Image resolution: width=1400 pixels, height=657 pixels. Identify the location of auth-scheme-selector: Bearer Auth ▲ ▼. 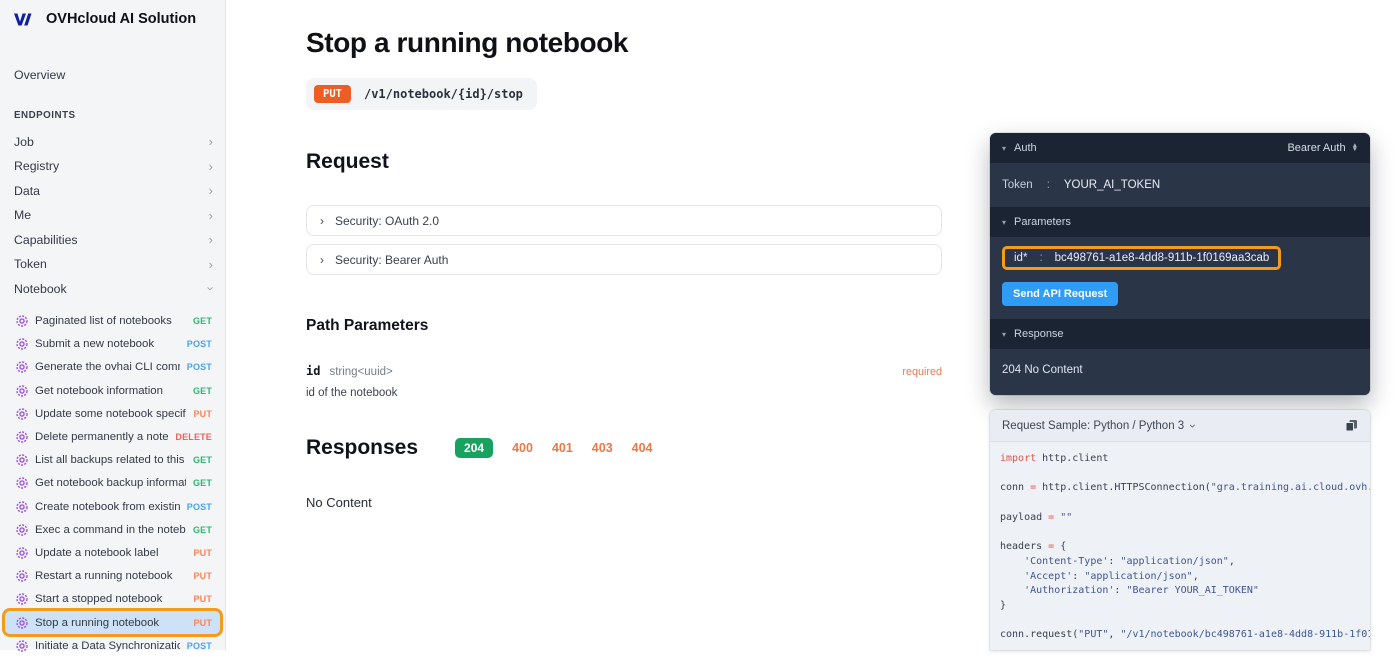
(1322, 148).